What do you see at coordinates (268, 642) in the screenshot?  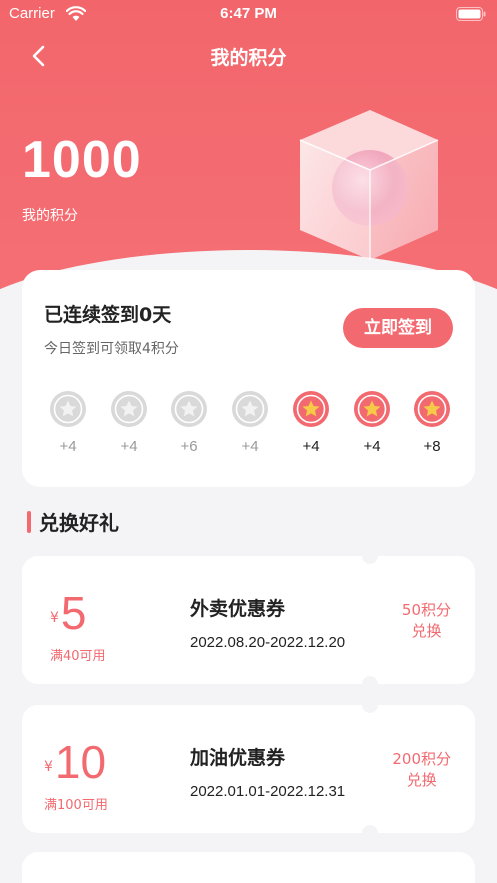 I see `coupon-validity: 2022.08.20-2022.12.20` at bounding box center [268, 642].